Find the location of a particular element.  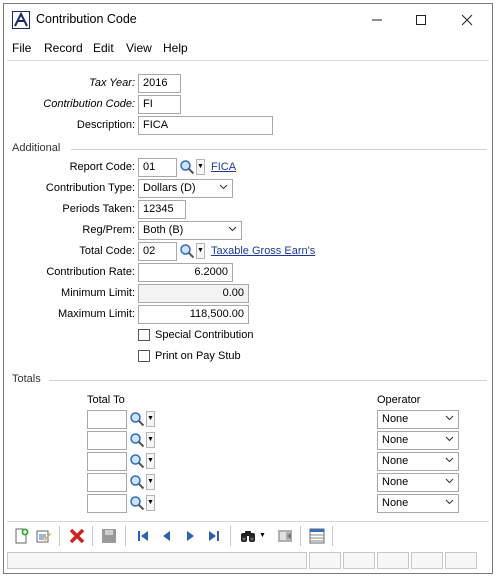

minimum-limit-label: Minimum Limit: is located at coordinates (98, 293).